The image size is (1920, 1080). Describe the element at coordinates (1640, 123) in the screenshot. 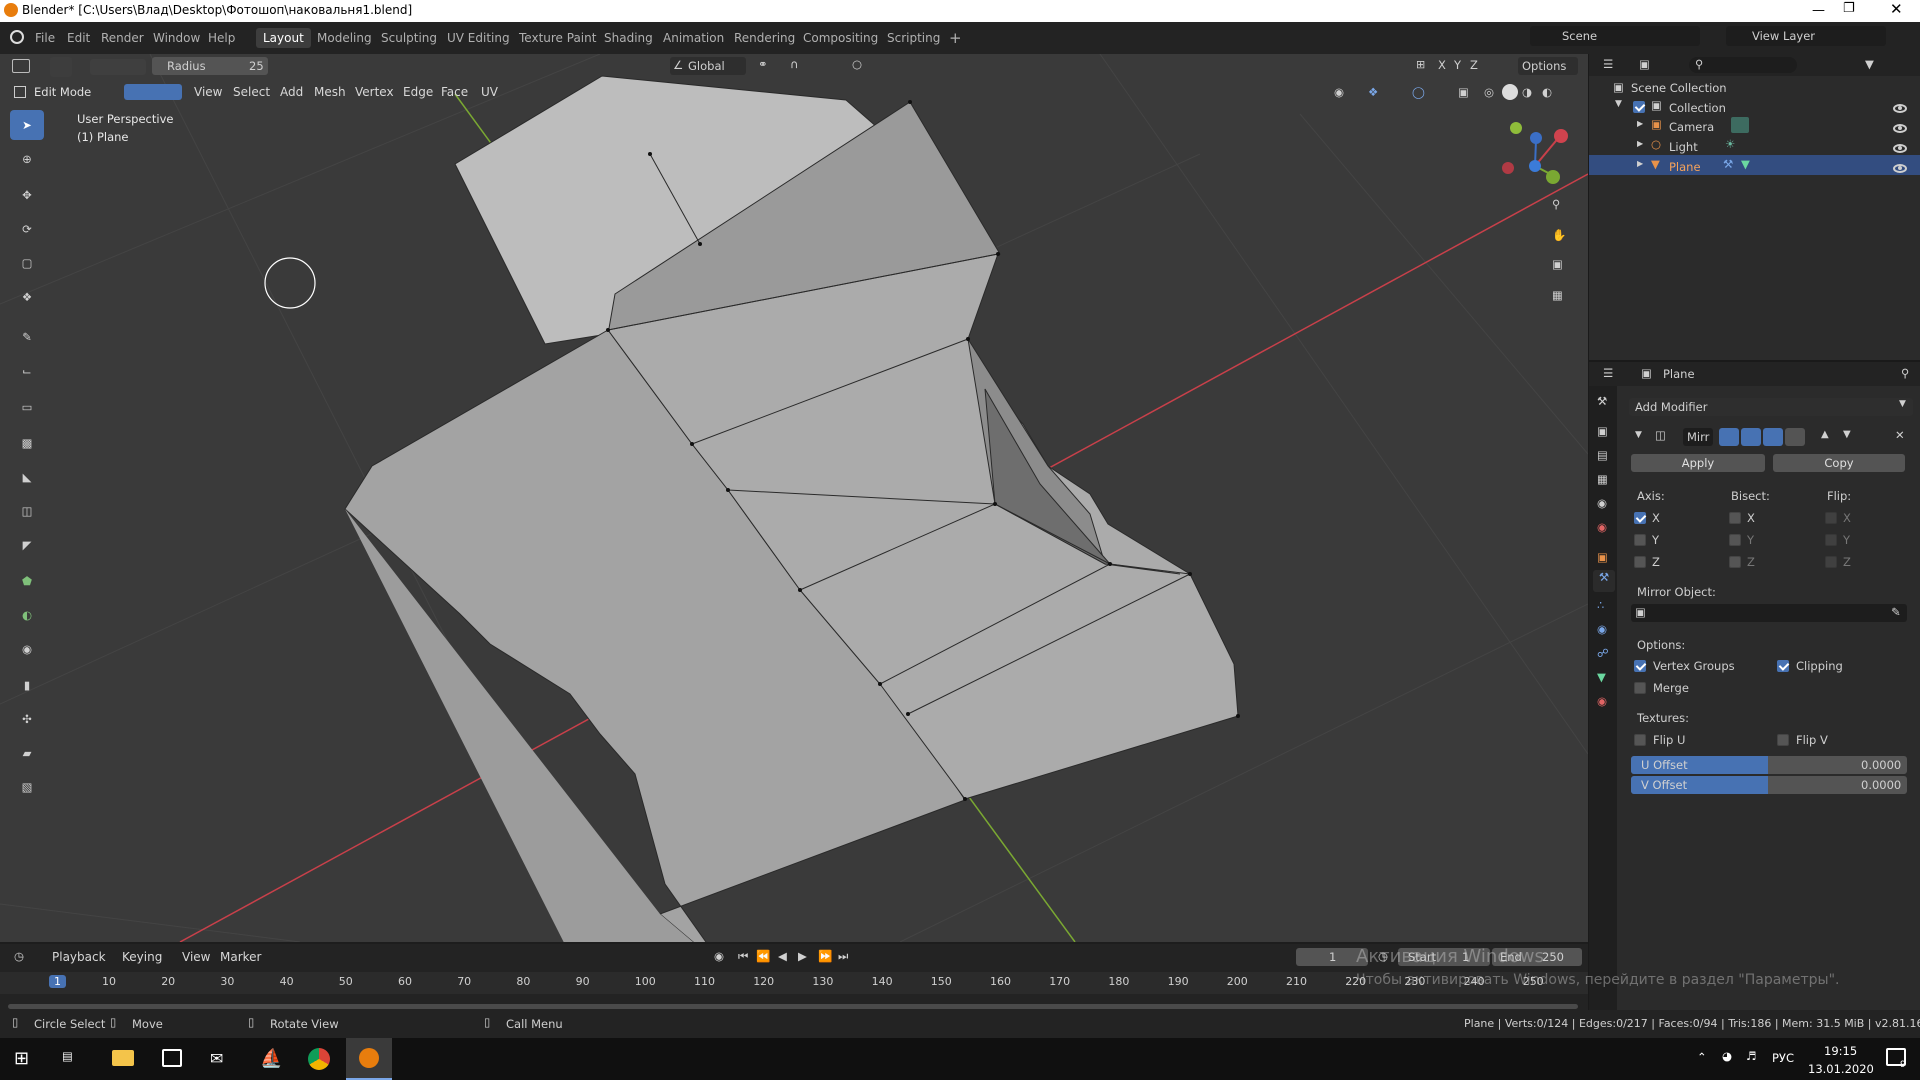

I see `expand-arrow-icon: ▶` at that location.